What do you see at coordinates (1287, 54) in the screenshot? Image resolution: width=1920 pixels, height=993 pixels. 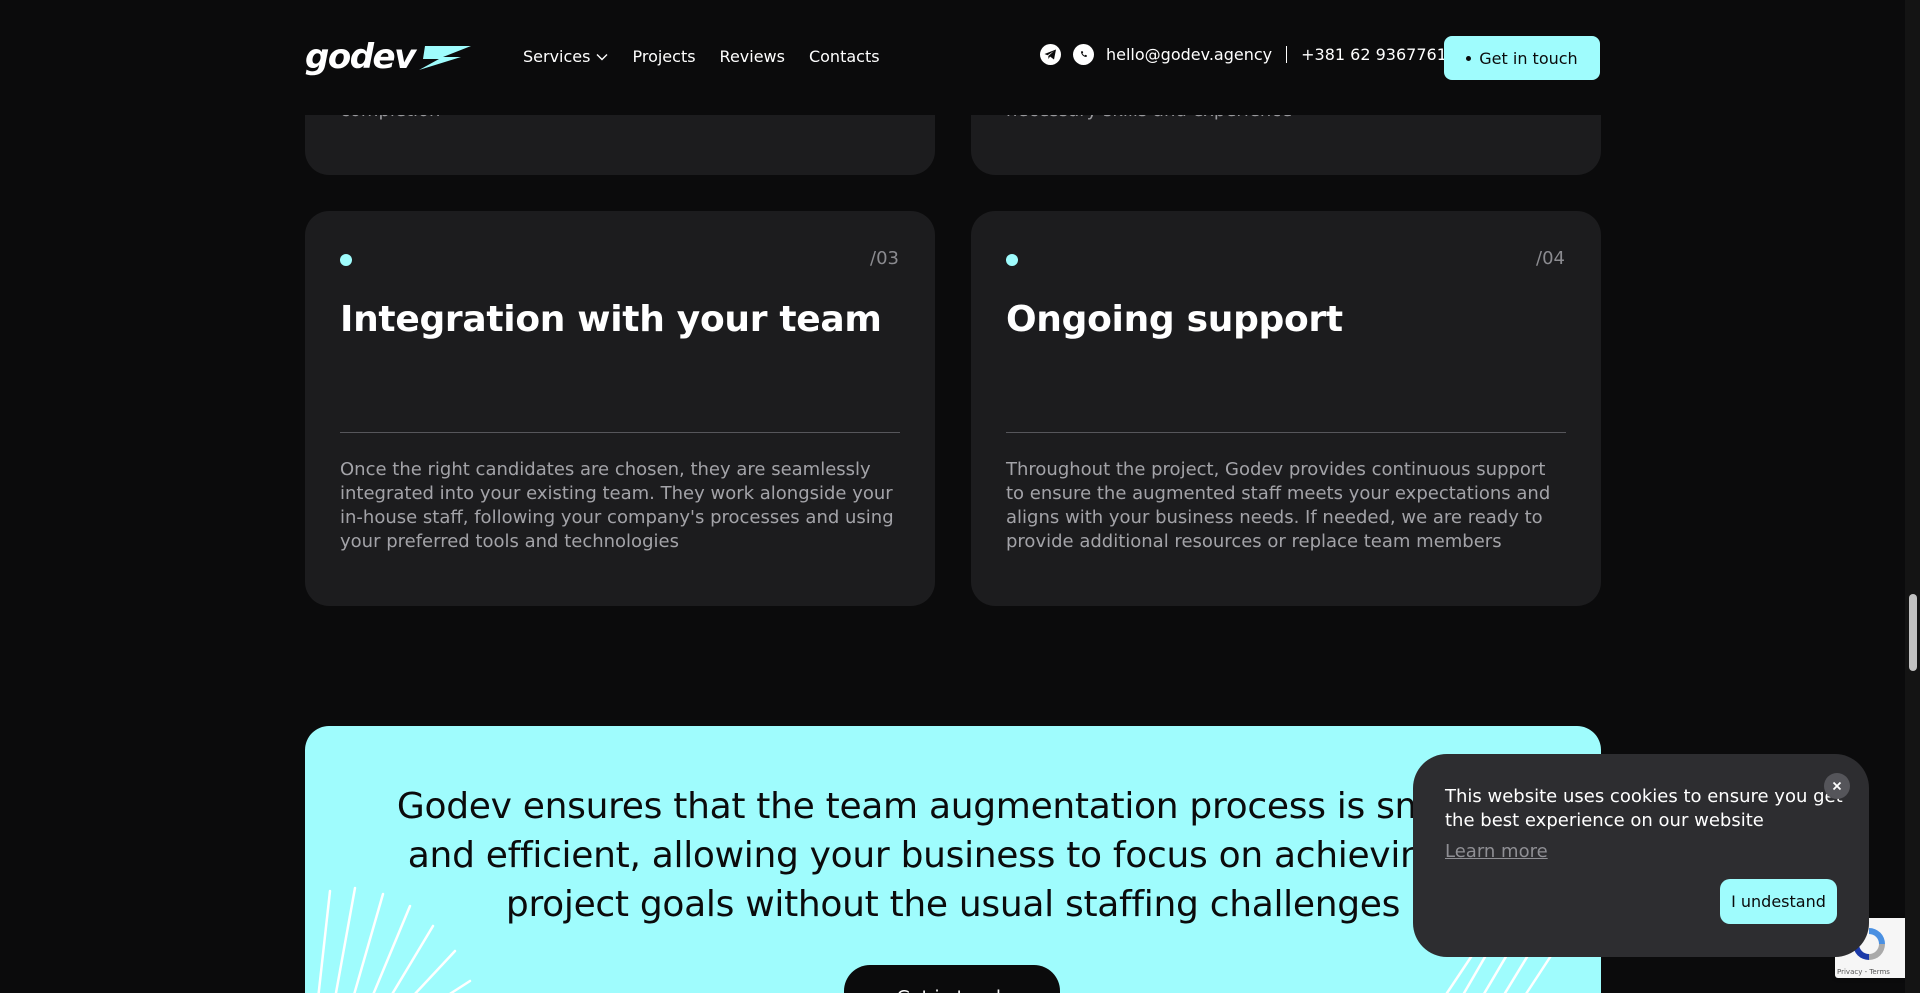 I see `contact-divider` at bounding box center [1287, 54].